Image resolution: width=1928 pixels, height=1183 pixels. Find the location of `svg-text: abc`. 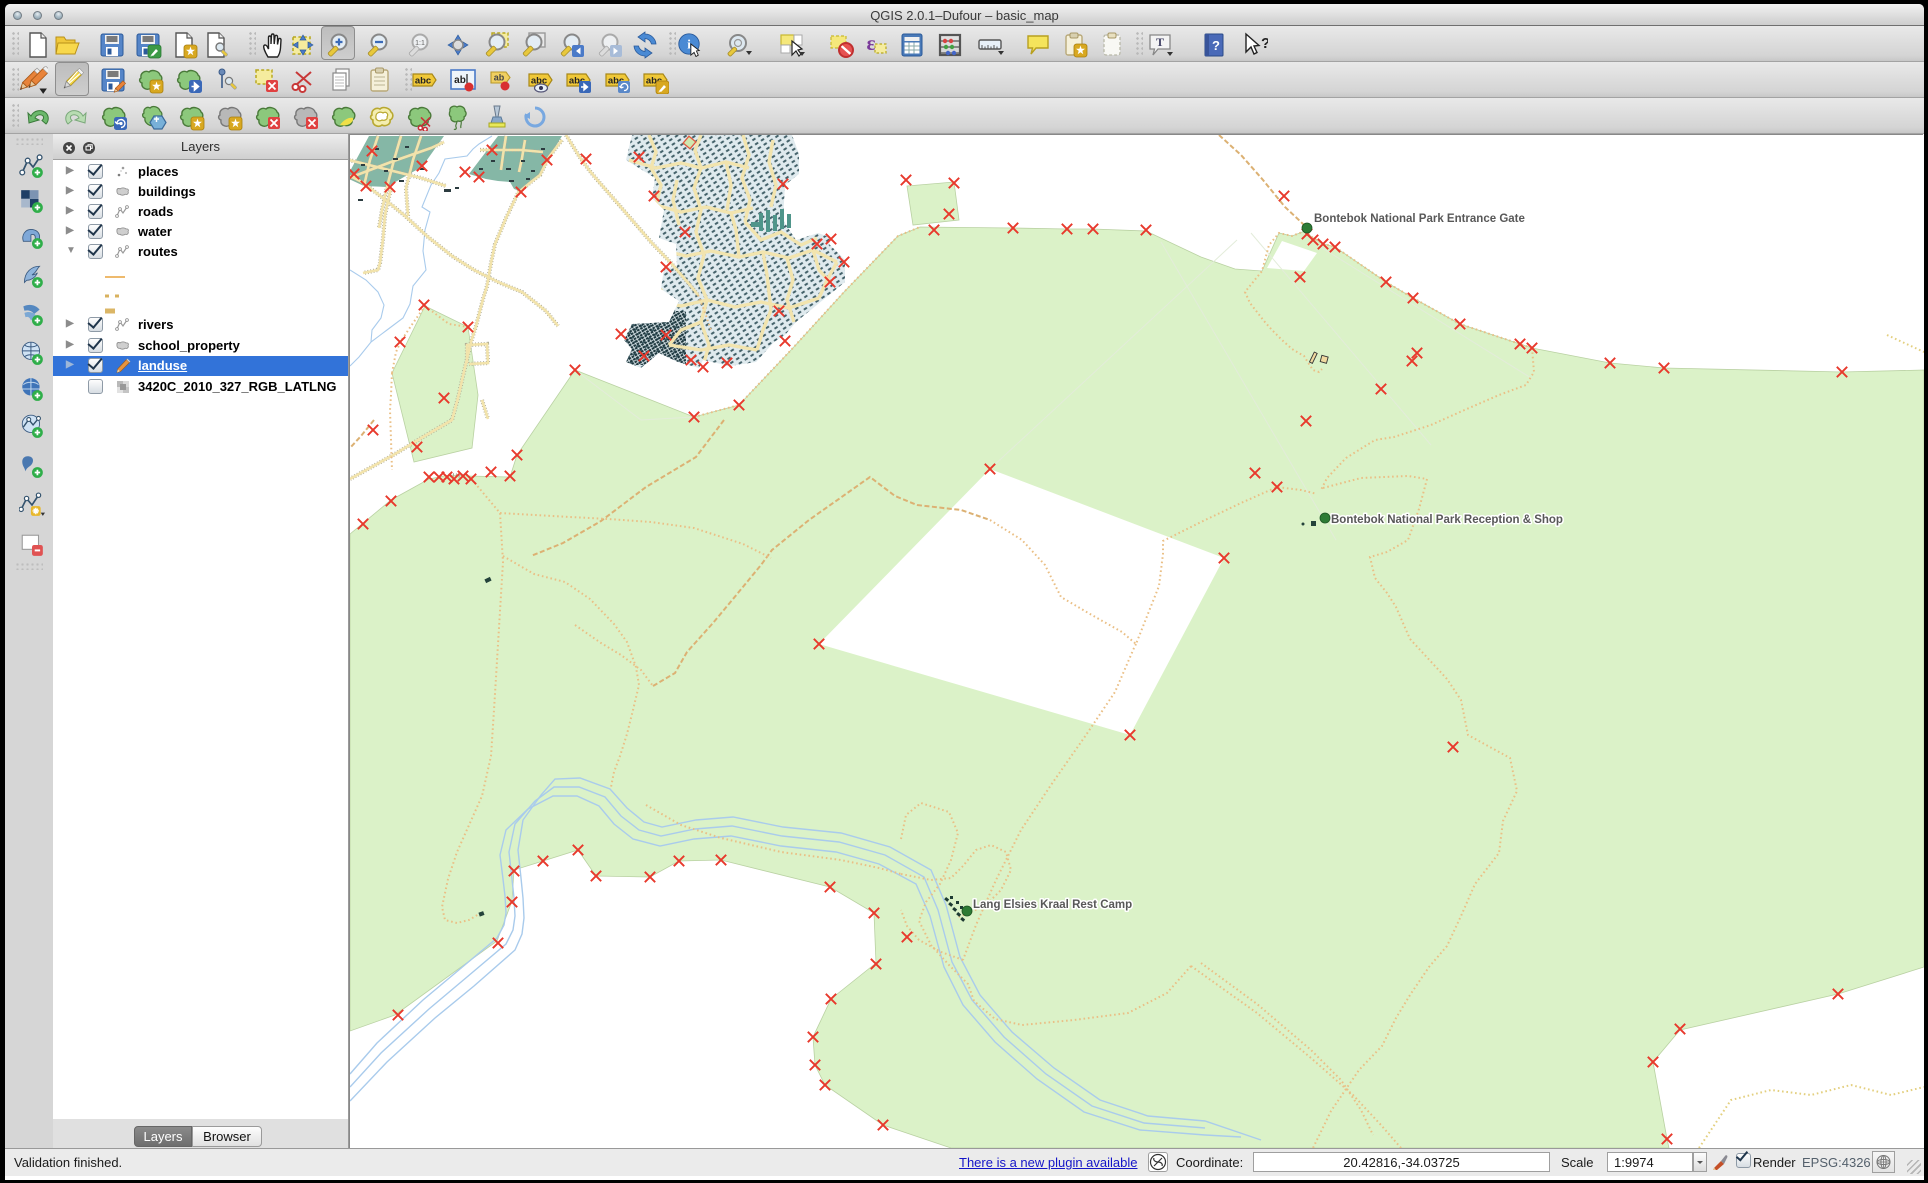

svg-text: abc is located at coordinates (423, 81).